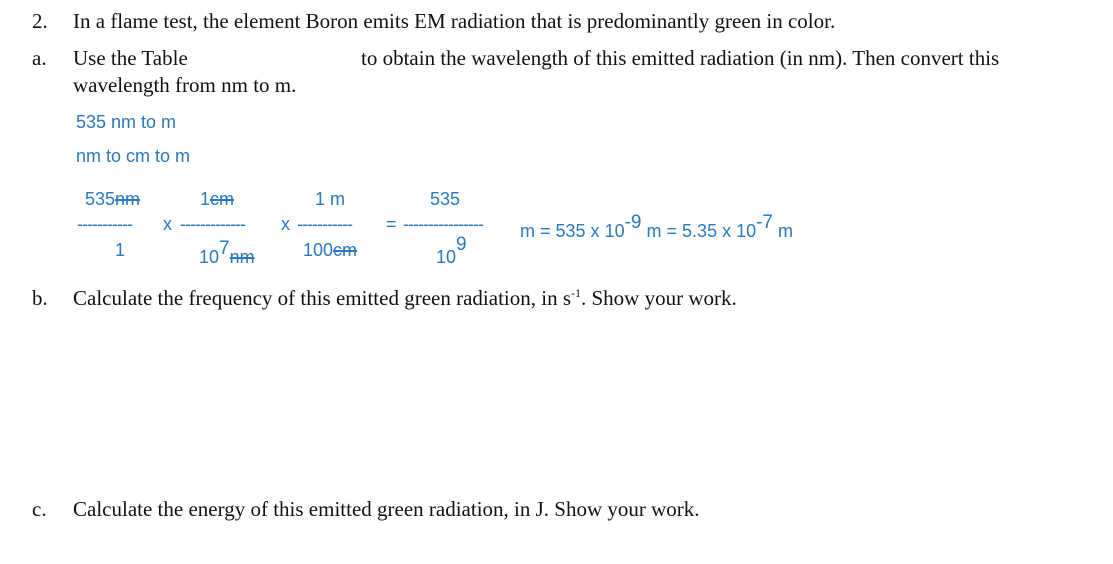 This screenshot has width=1113, height=564. What do you see at coordinates (130, 58) in the screenshot?
I see `part-a-text-before: Use the Table` at bounding box center [130, 58].